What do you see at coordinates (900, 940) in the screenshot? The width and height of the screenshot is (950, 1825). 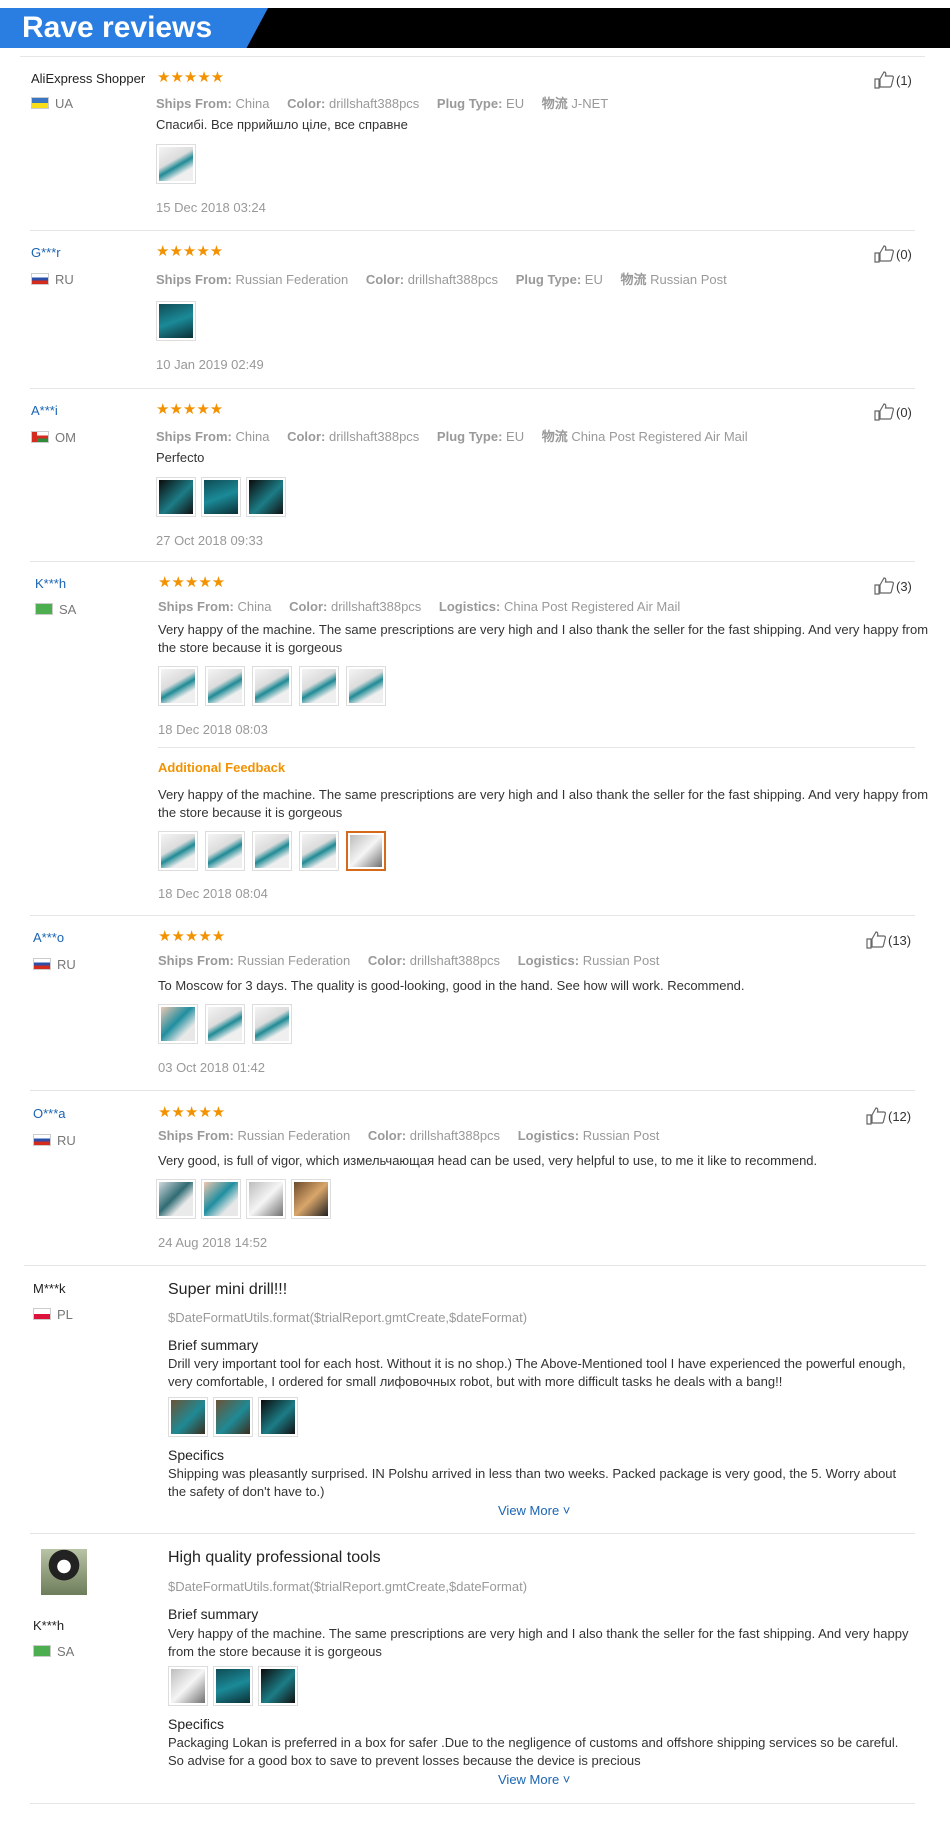 I see `helpful-count: (13)` at bounding box center [900, 940].